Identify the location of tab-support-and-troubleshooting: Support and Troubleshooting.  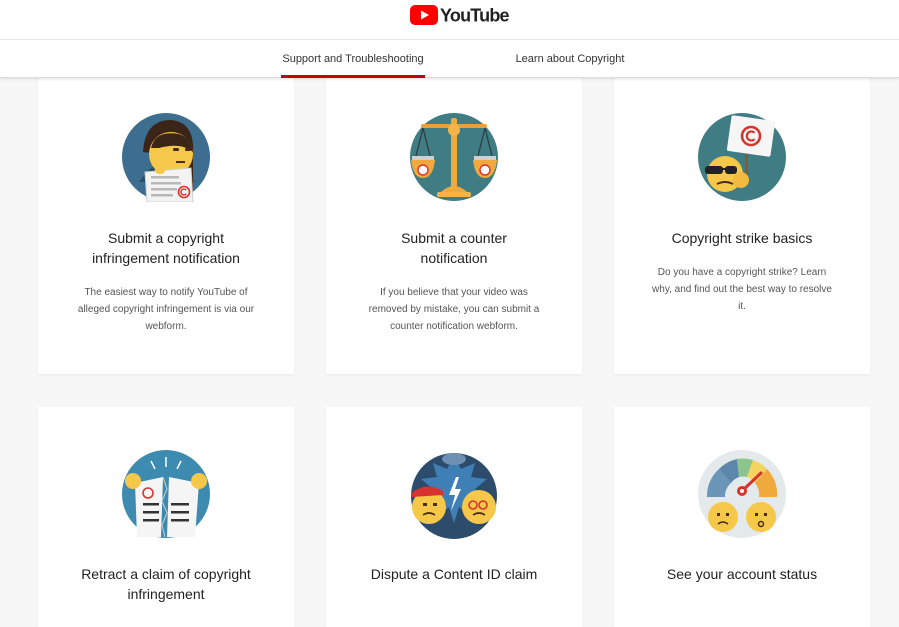
(353, 59).